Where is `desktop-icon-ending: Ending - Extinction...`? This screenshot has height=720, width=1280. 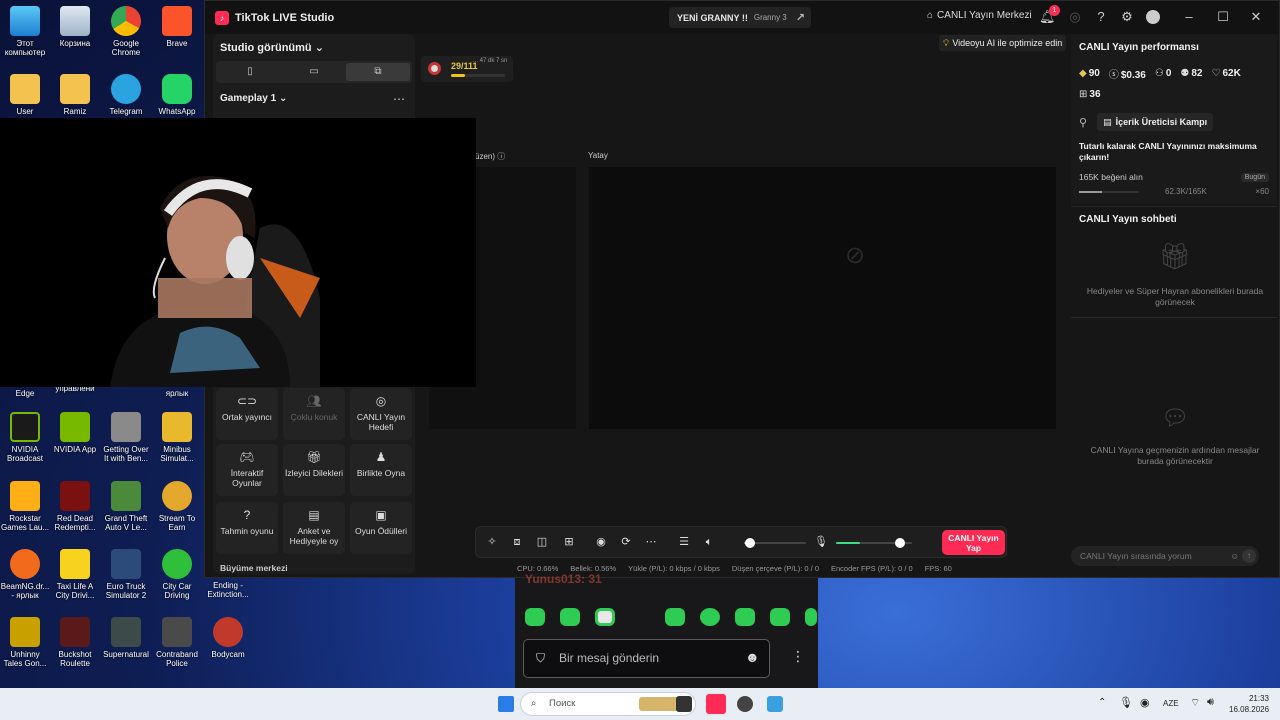 desktop-icon-ending: Ending - Extinction... is located at coordinates (228, 590).